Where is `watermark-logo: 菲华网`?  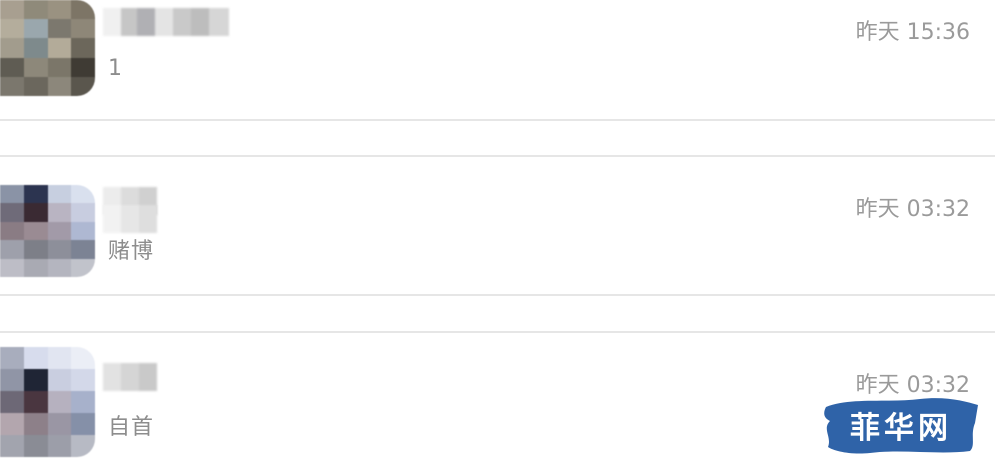 watermark-logo: 菲华网 is located at coordinates (901, 425).